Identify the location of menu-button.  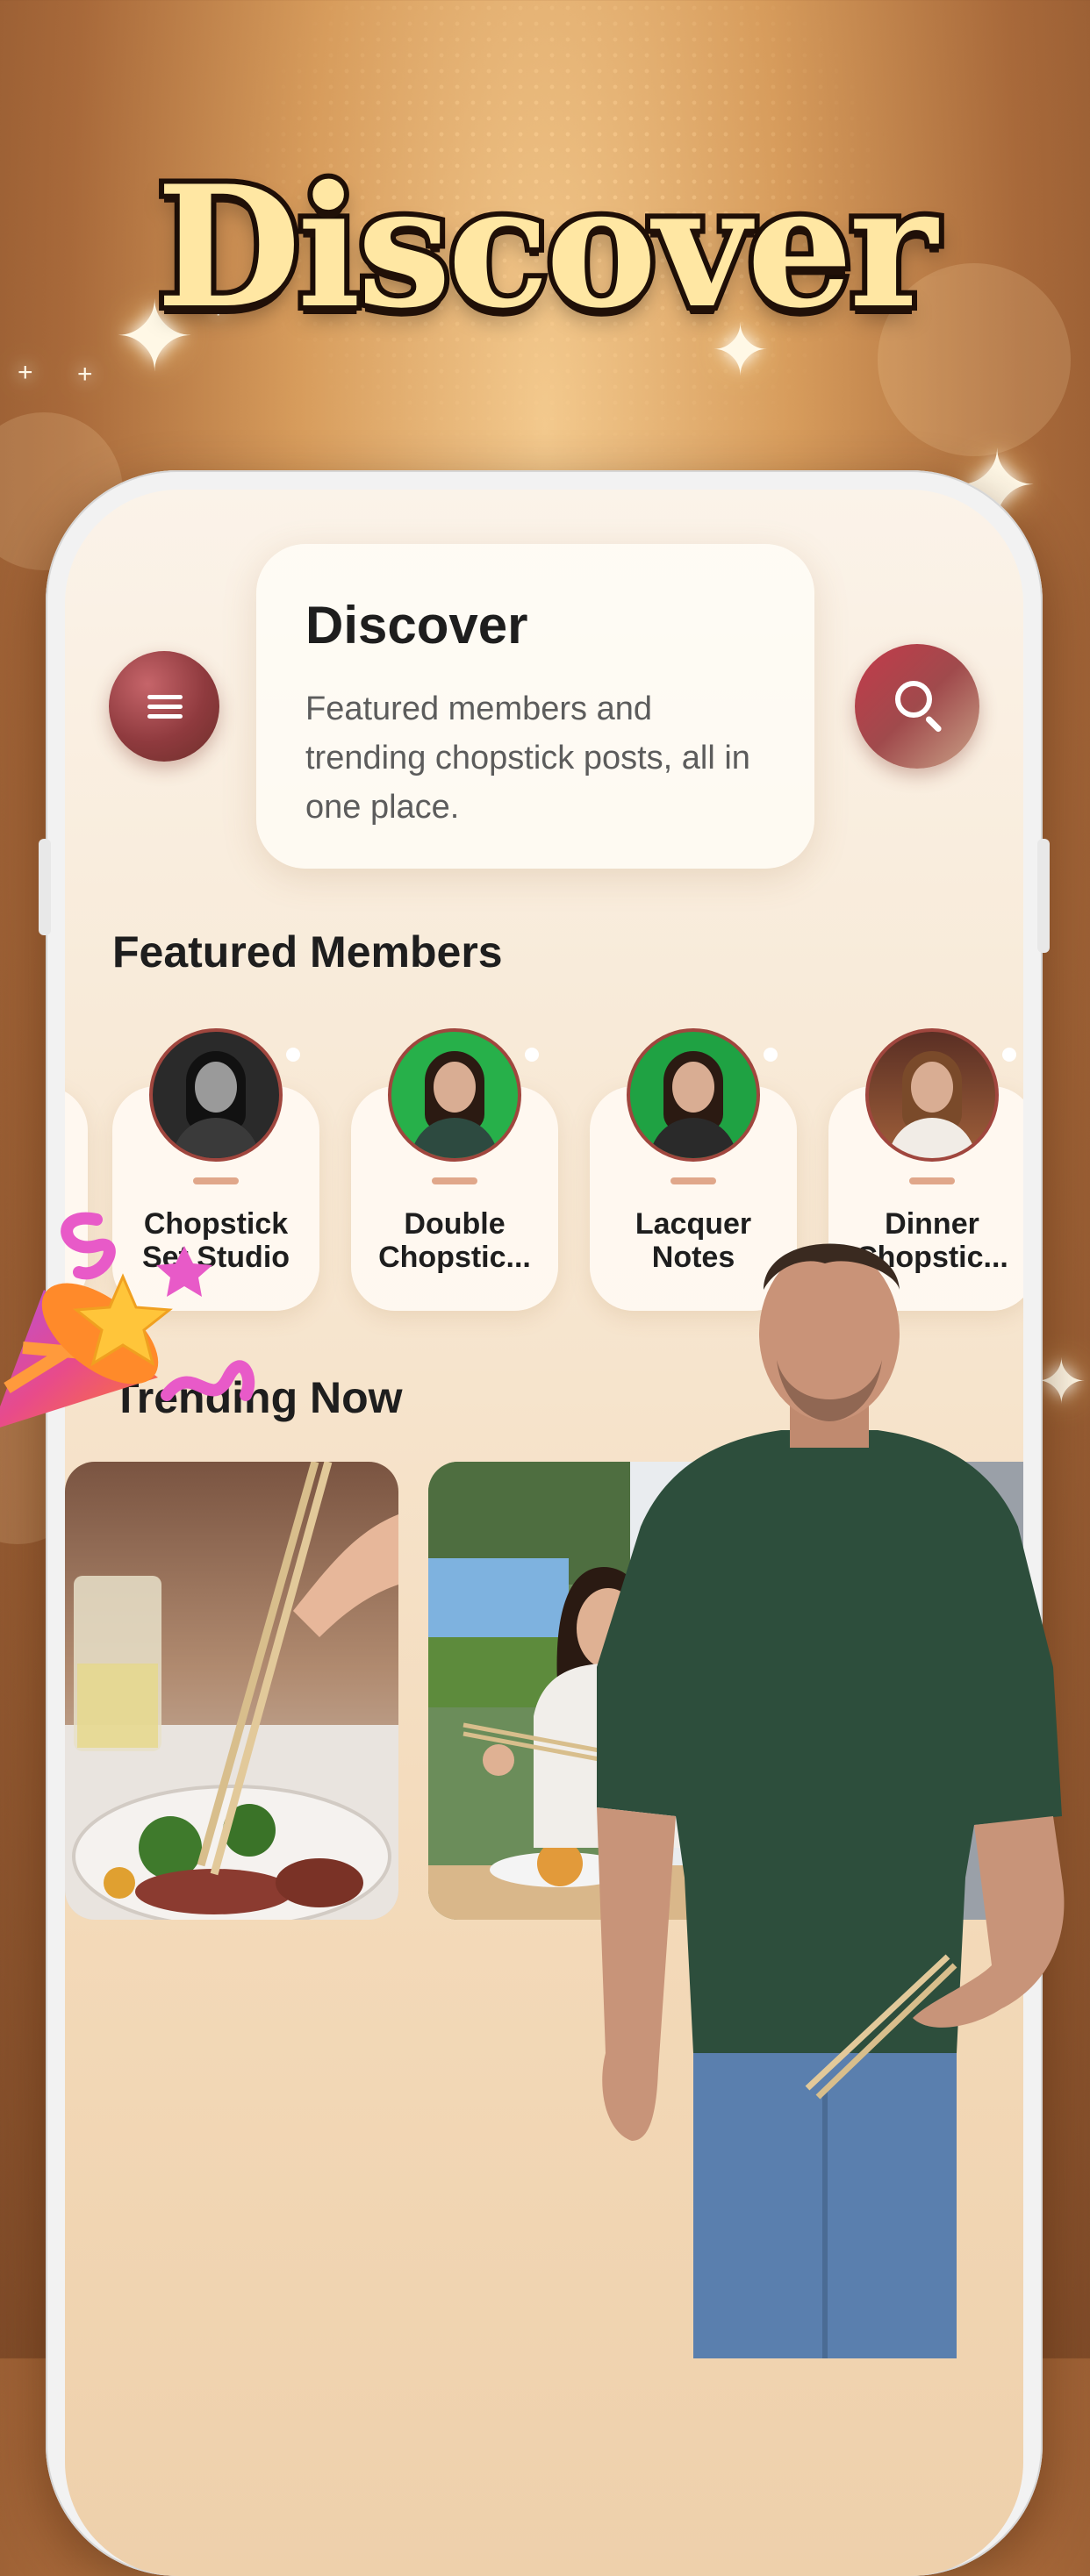
(164, 706).